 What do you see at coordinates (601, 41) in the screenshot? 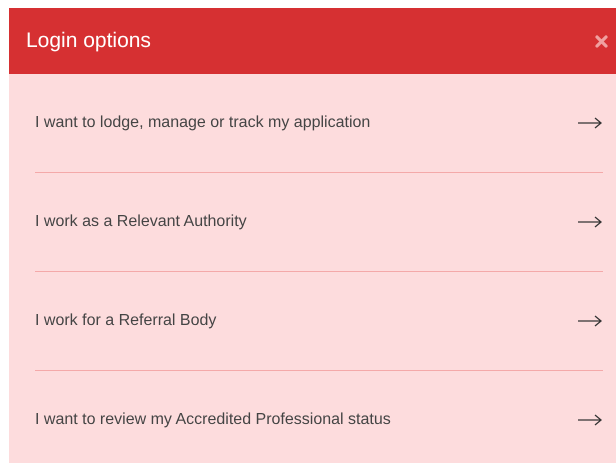
I see `close-icon` at bounding box center [601, 41].